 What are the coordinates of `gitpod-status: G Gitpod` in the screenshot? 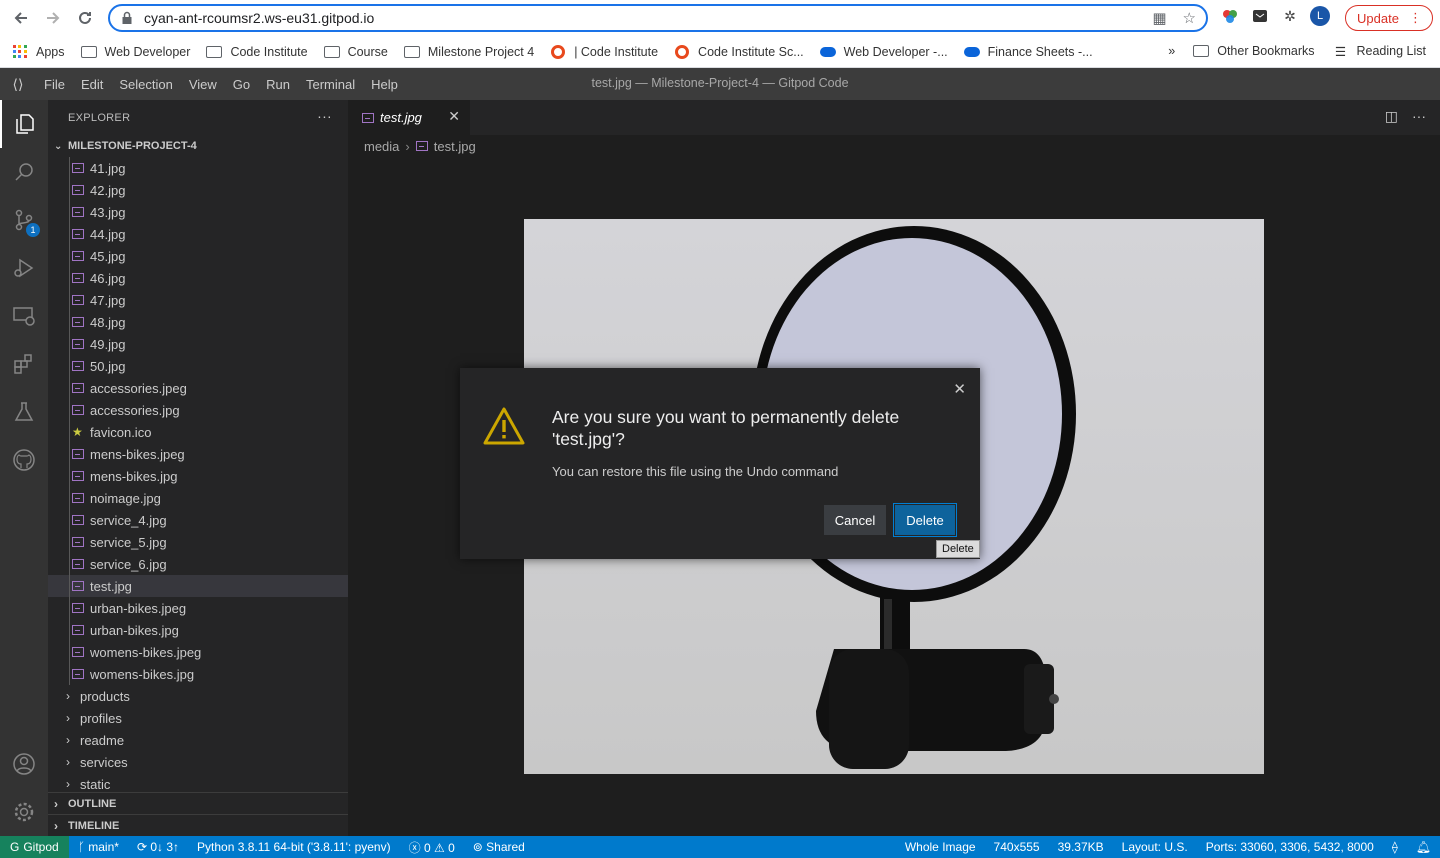 It's located at (34, 847).